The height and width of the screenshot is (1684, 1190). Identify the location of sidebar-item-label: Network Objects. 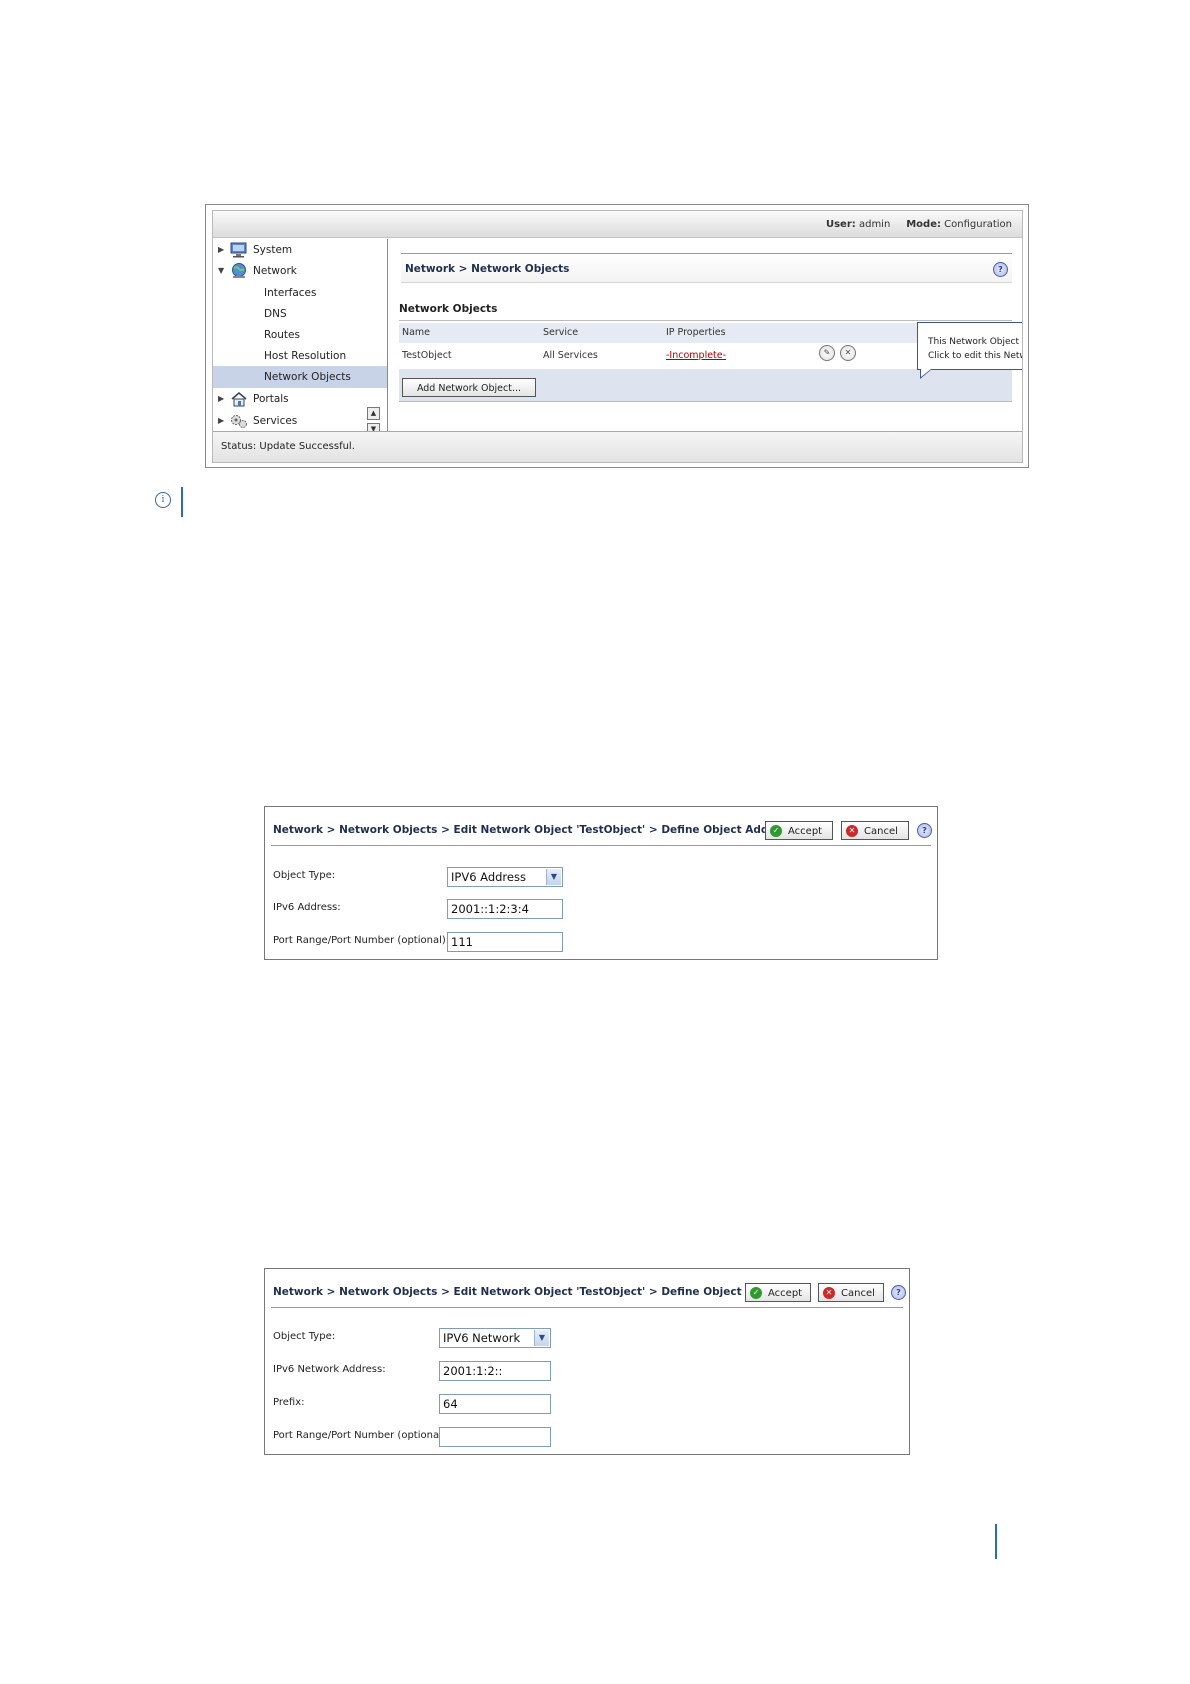
(307, 377).